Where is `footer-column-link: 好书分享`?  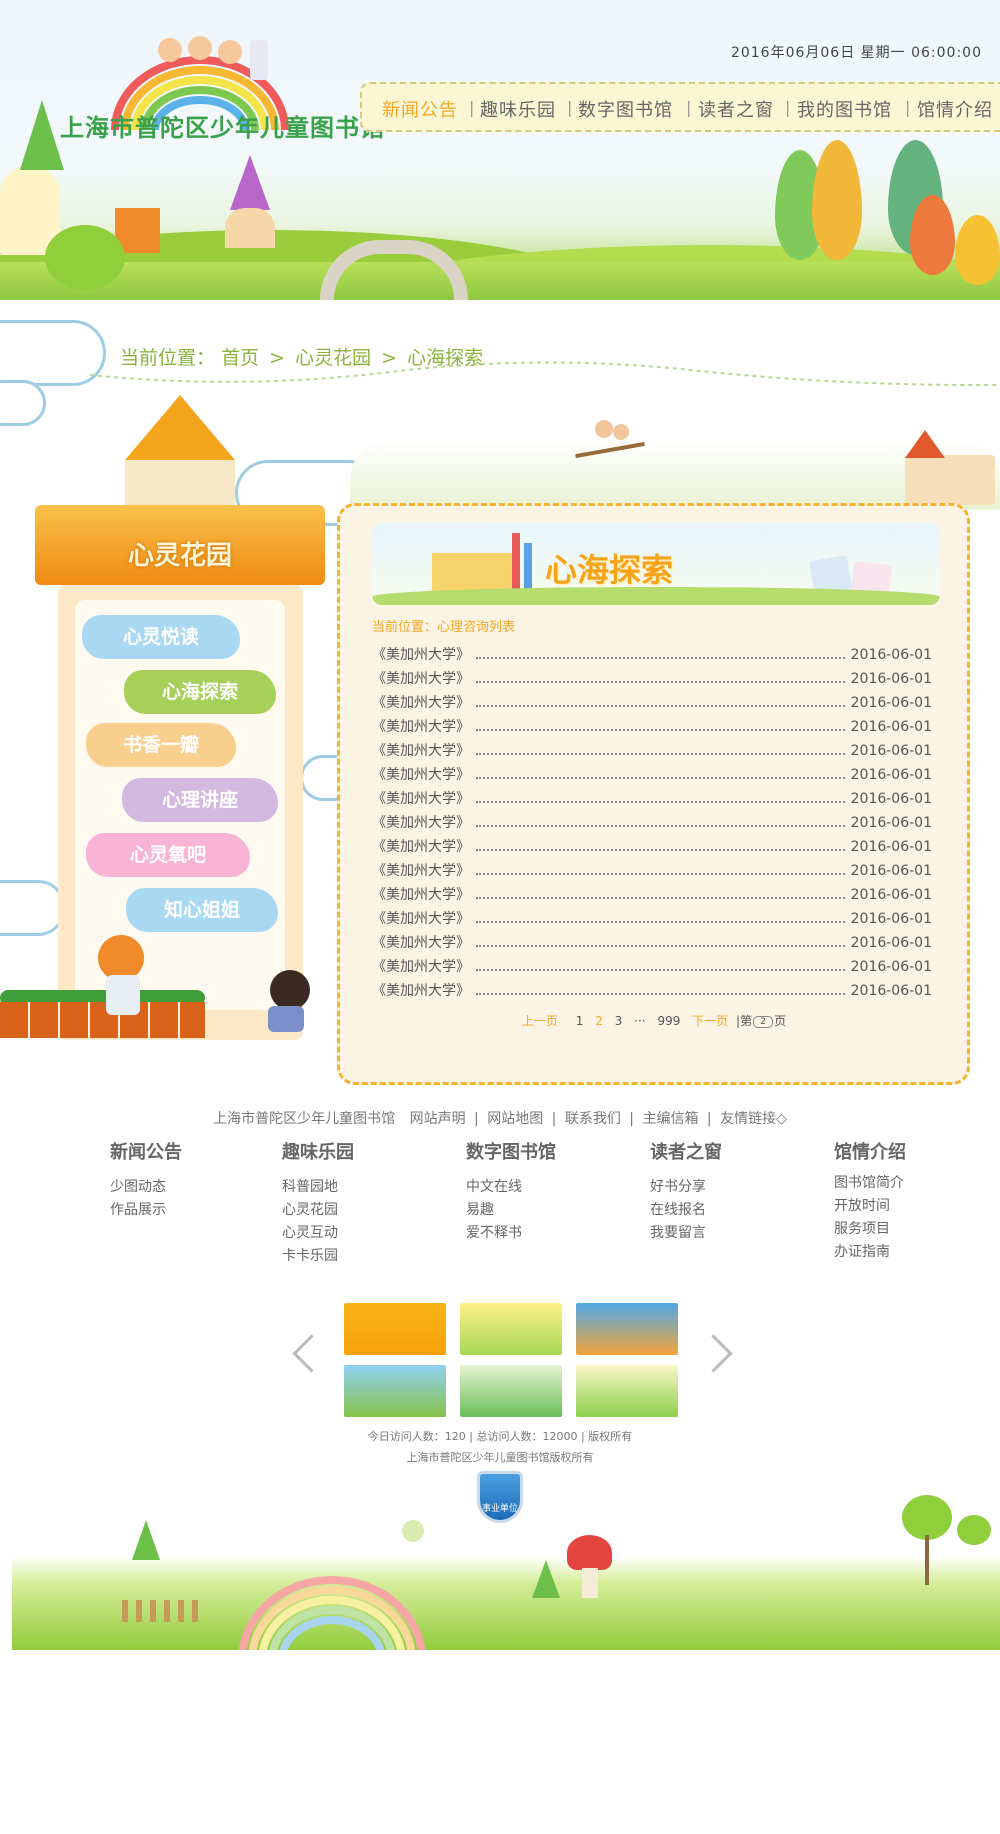 footer-column-link: 好书分享 is located at coordinates (686, 1187).